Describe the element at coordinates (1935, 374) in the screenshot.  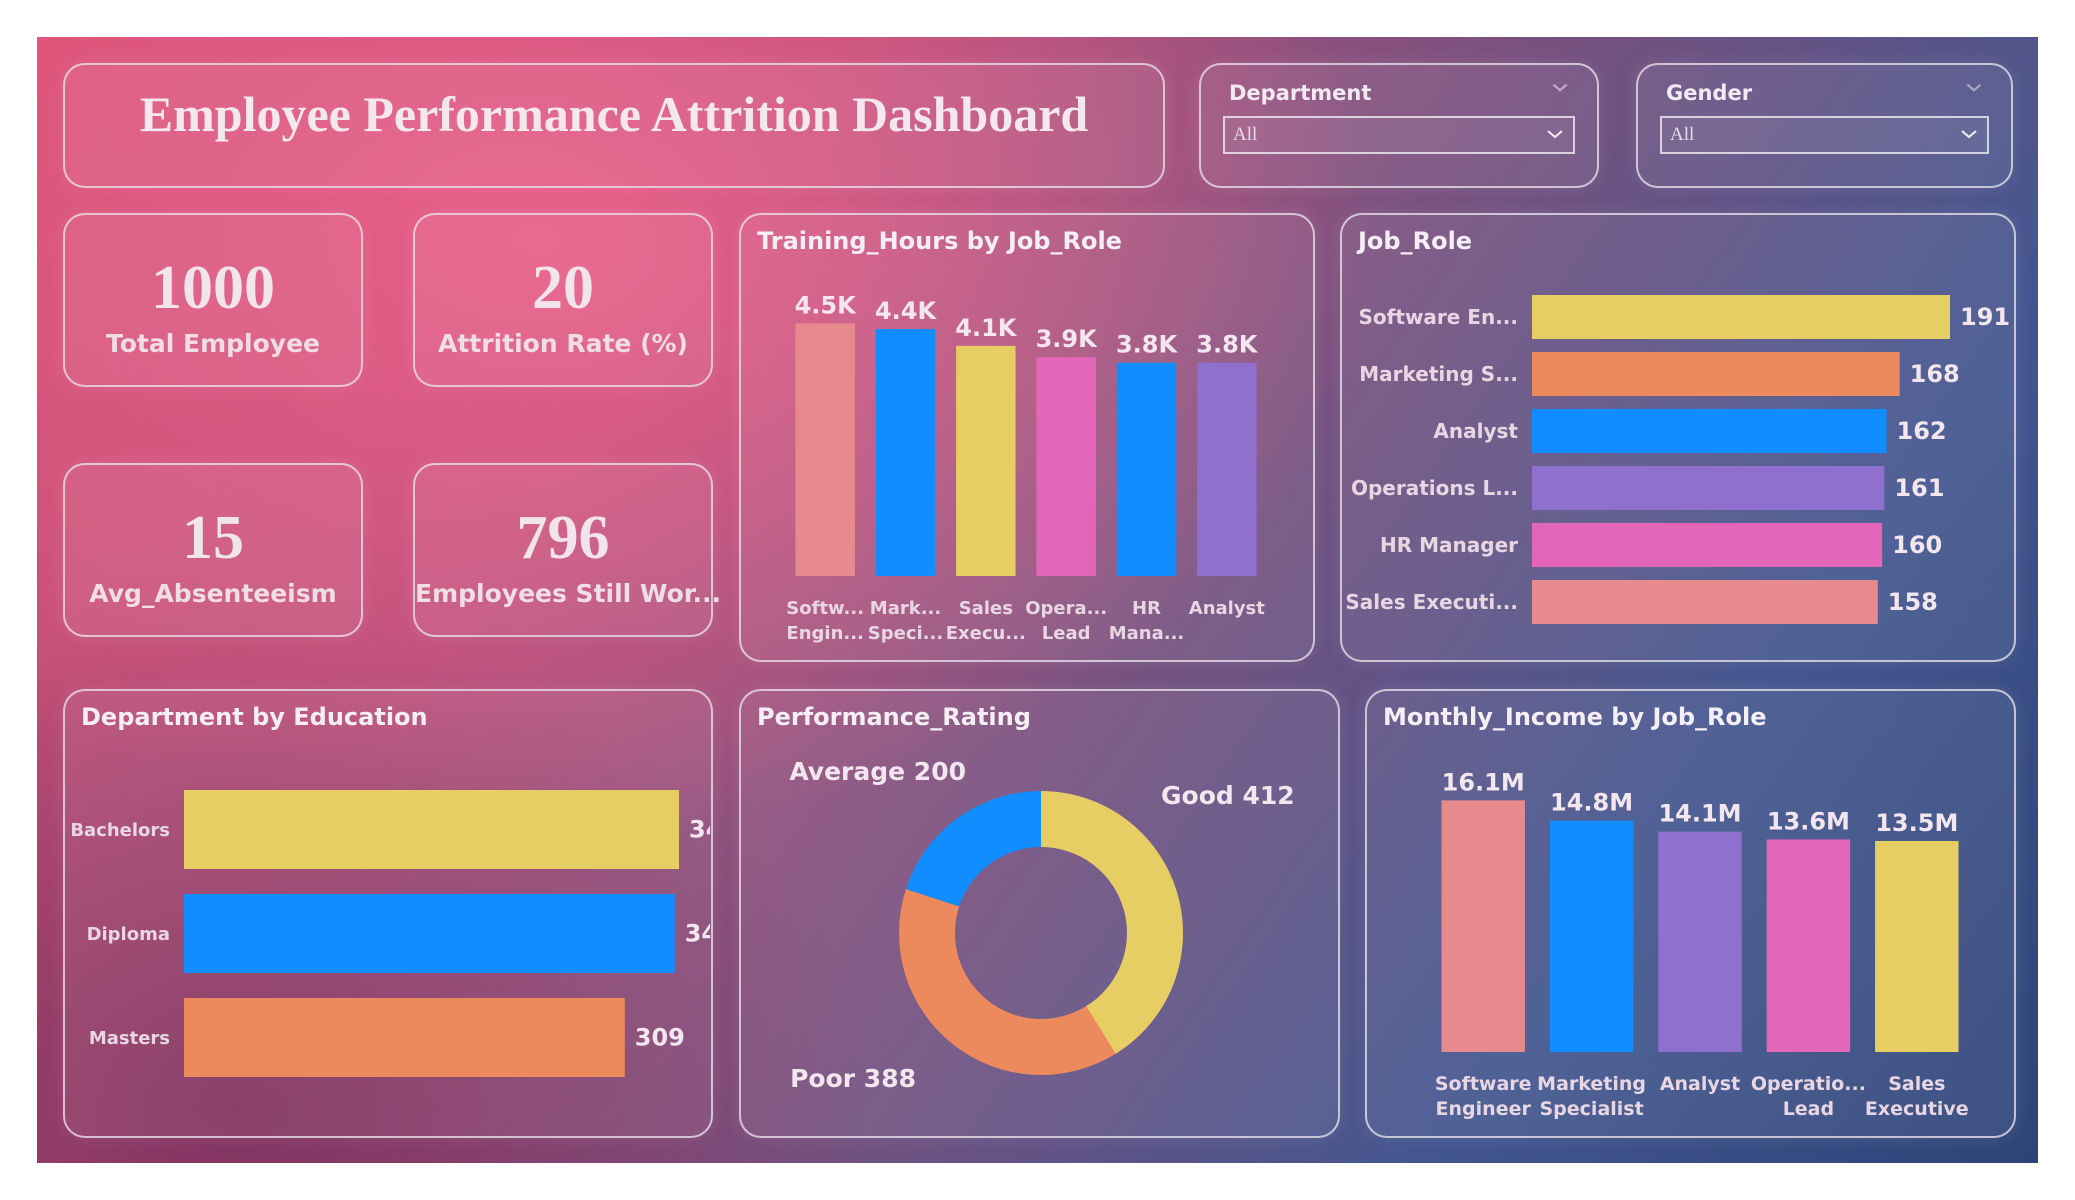
I see `data-label: 168` at that location.